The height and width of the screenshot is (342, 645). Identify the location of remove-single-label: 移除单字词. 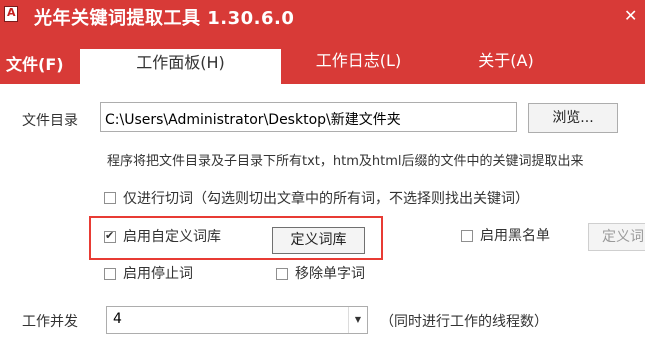
(330, 274).